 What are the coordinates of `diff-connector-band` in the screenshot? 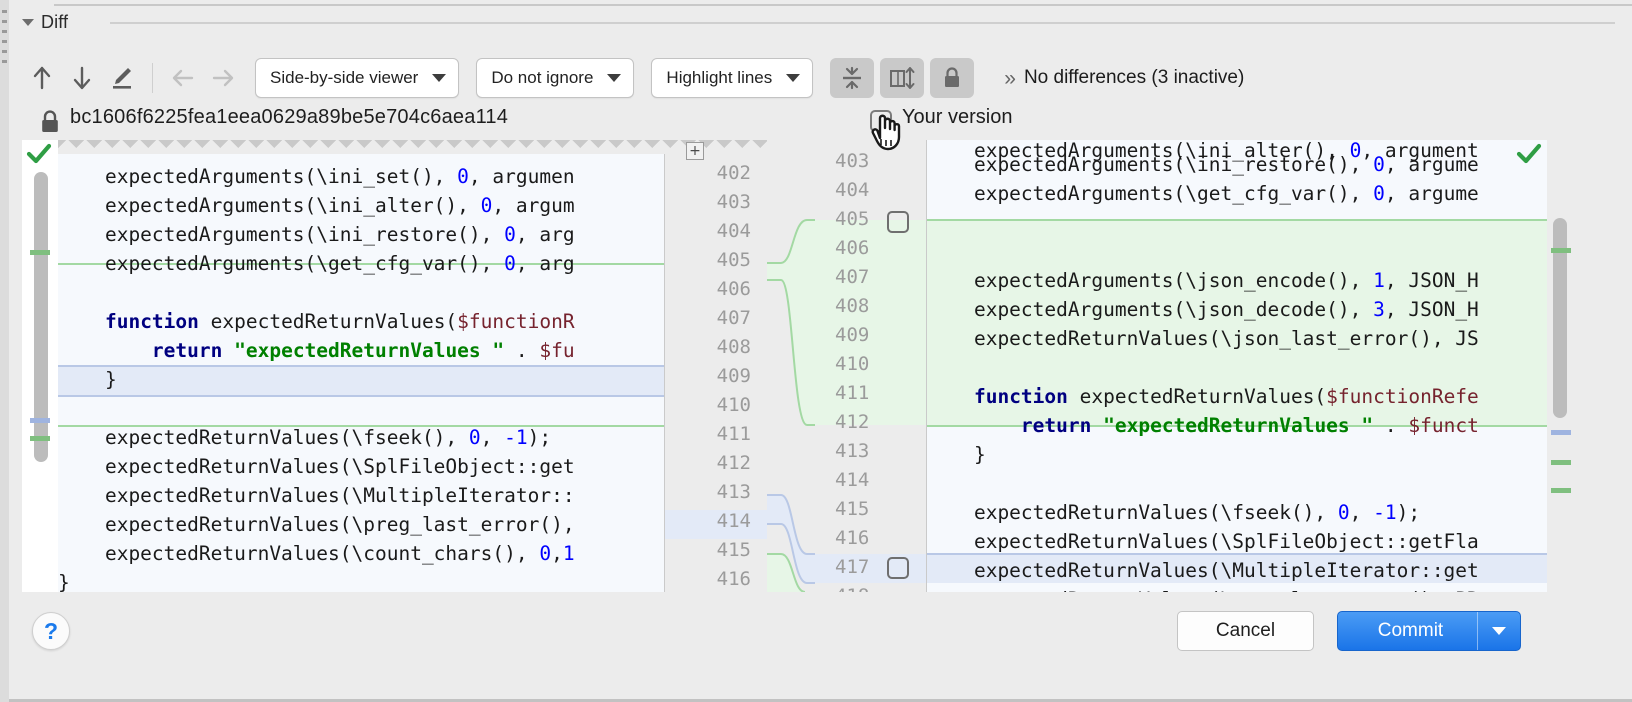 It's located at (791, 366).